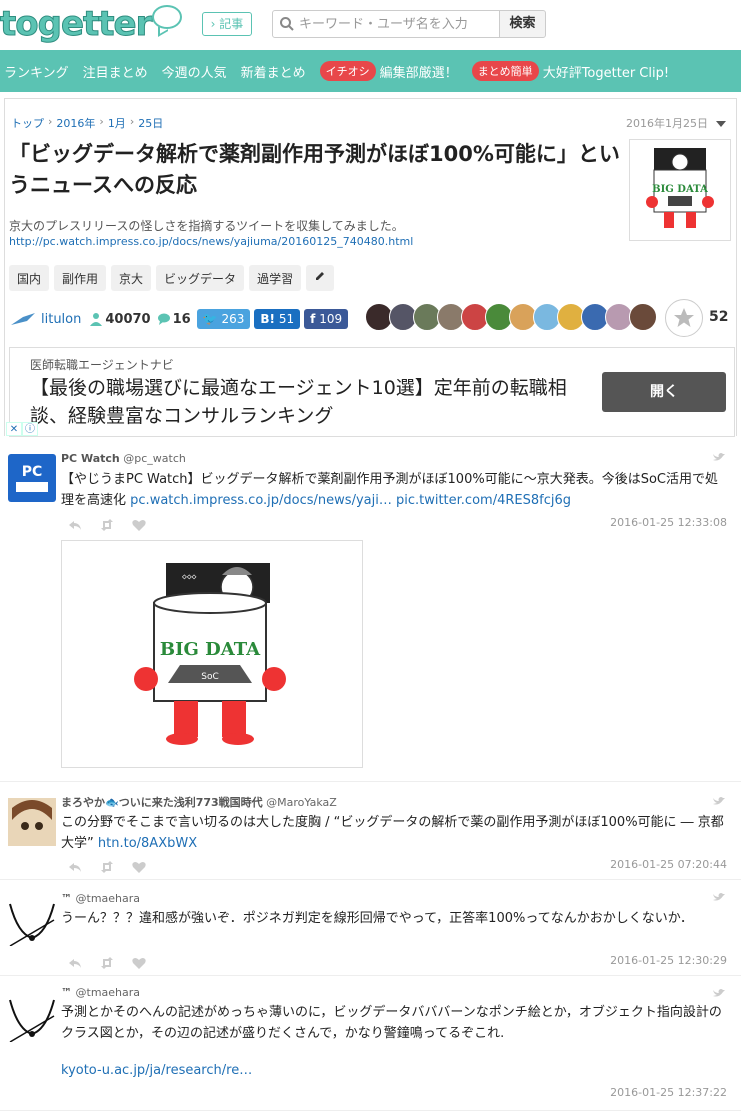 The height and width of the screenshot is (1111, 741). Describe the element at coordinates (398, 24) in the screenshot. I see `search-input` at that location.